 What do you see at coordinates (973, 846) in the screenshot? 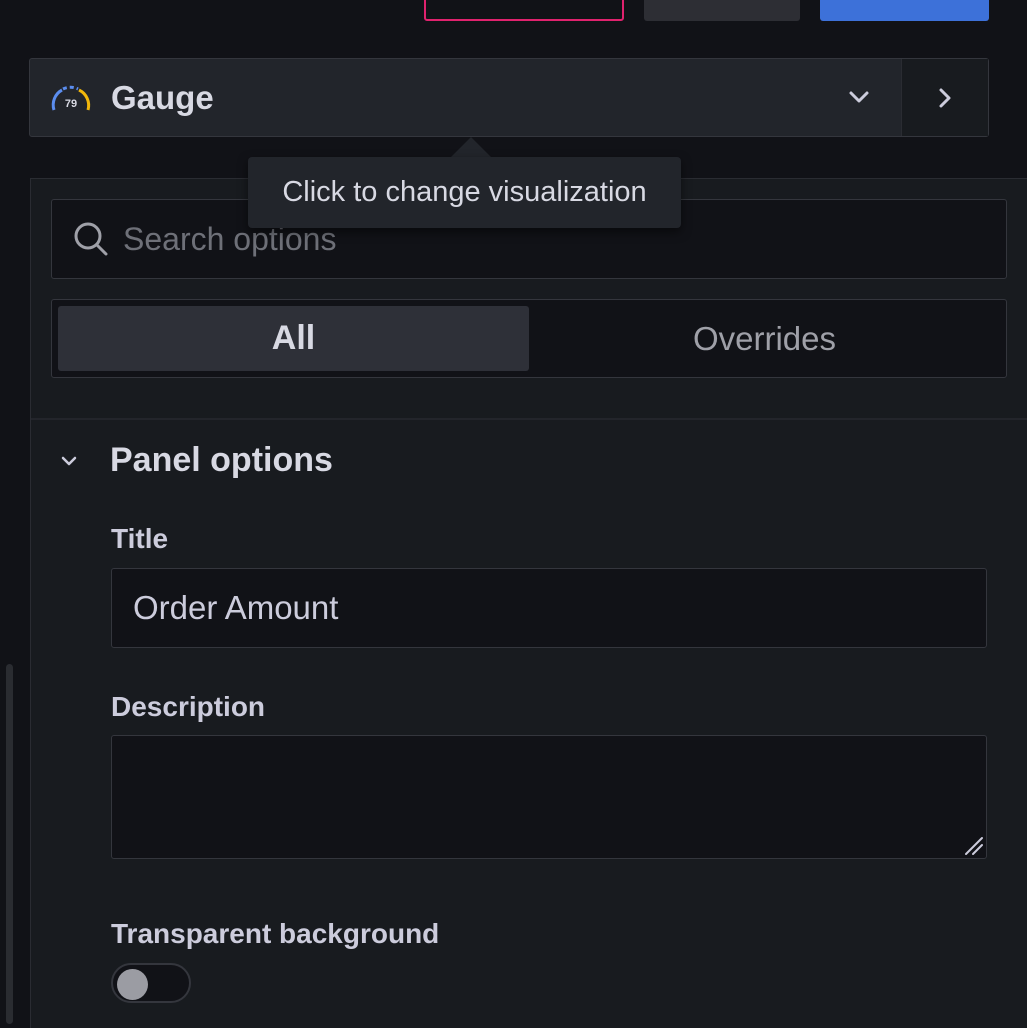
I see `resize-handle-icon` at bounding box center [973, 846].